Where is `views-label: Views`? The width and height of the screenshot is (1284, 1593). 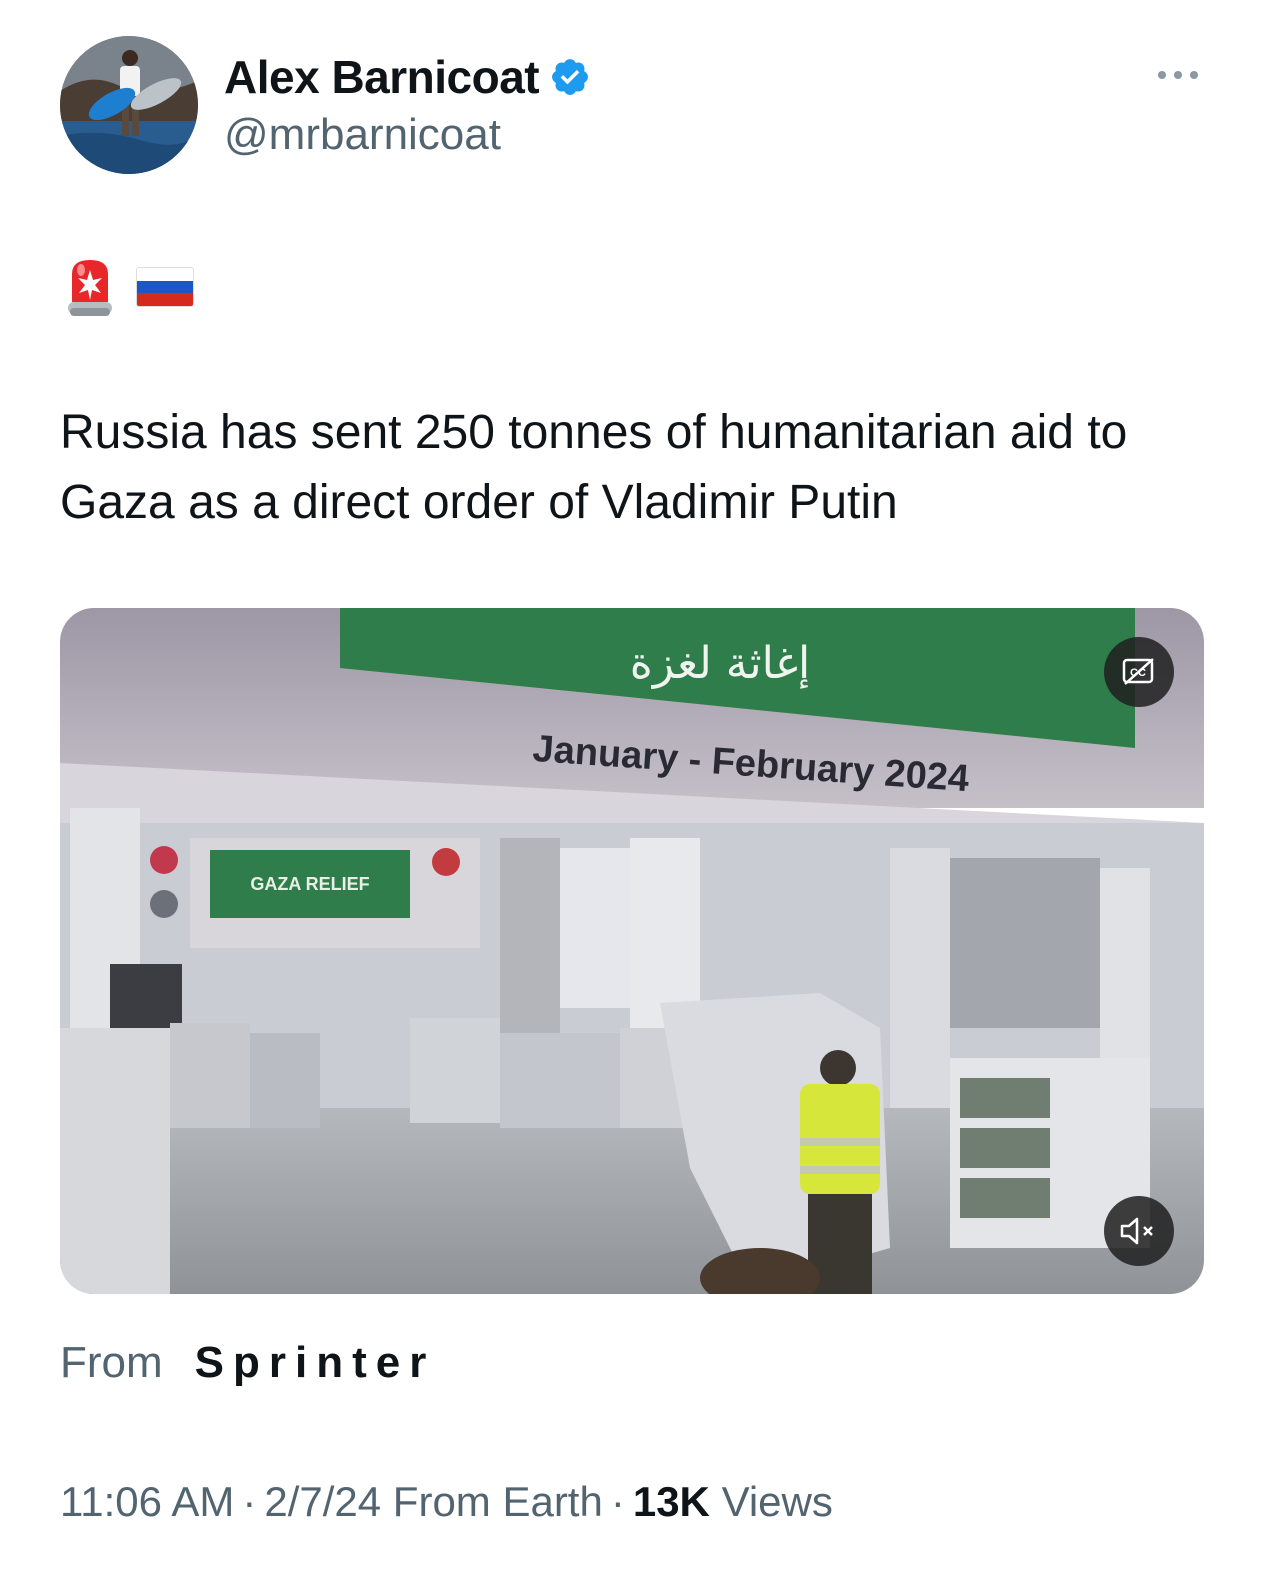 views-label: Views is located at coordinates (777, 1501).